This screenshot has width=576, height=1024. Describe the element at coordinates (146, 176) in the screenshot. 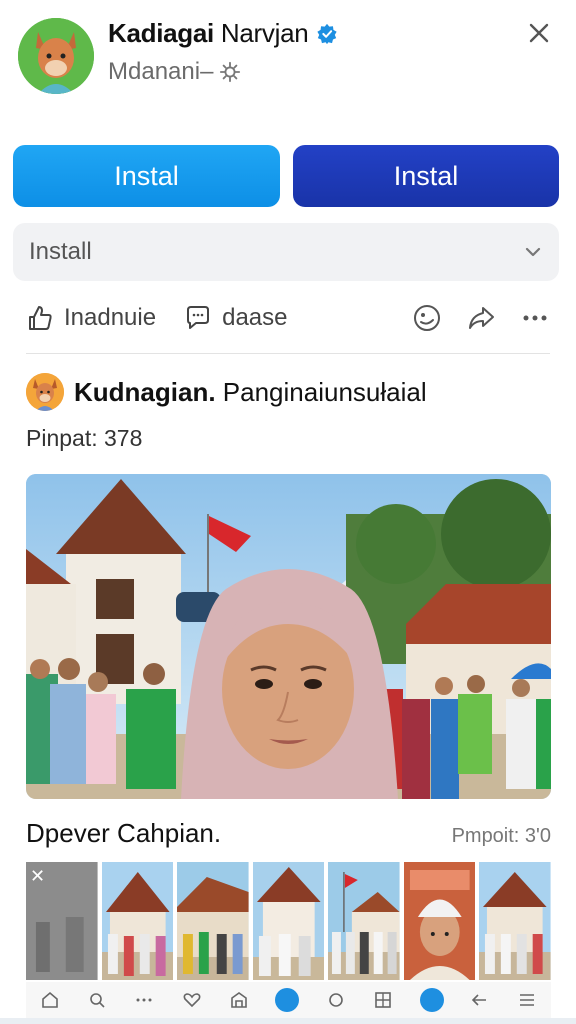

I see `install-button-primary: Instal` at that location.